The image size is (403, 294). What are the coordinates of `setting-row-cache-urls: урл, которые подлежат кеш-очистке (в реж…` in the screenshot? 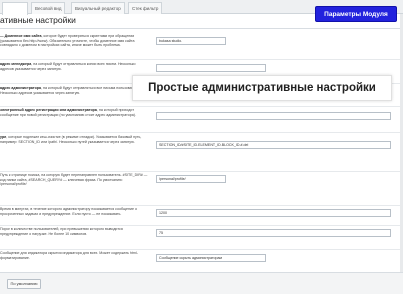 It's located at (201, 152).